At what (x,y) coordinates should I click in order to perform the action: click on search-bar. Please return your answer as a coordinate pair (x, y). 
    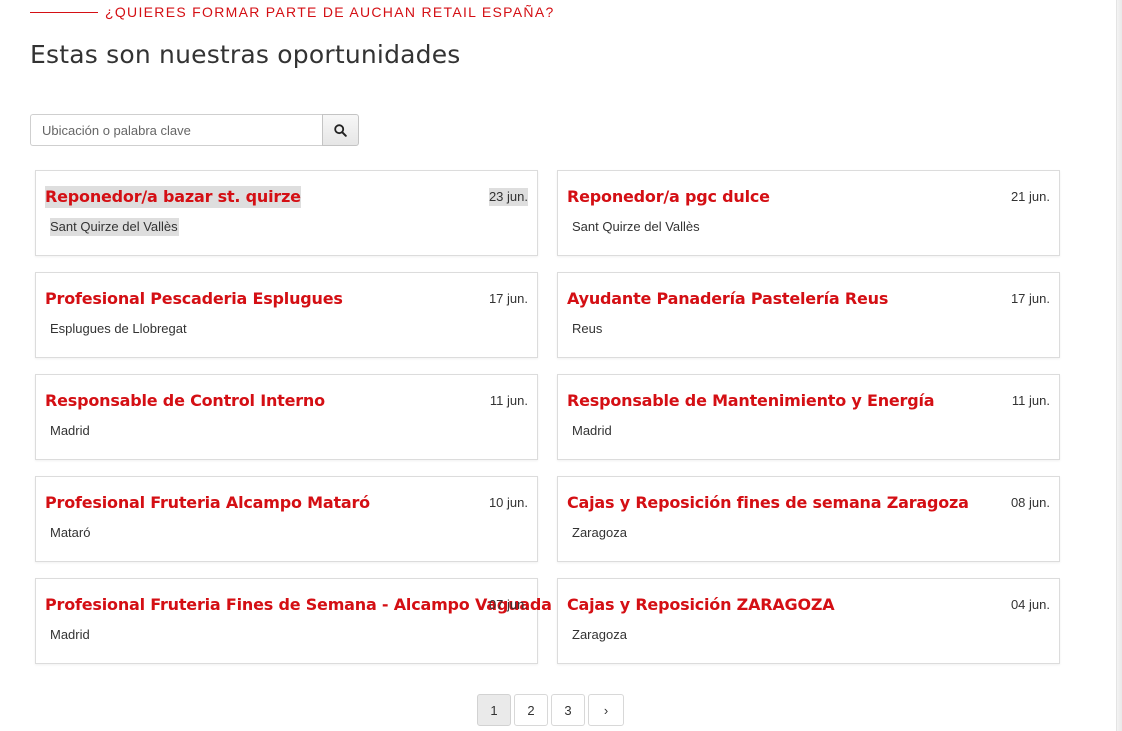
    Looking at the image, I should click on (194, 130).